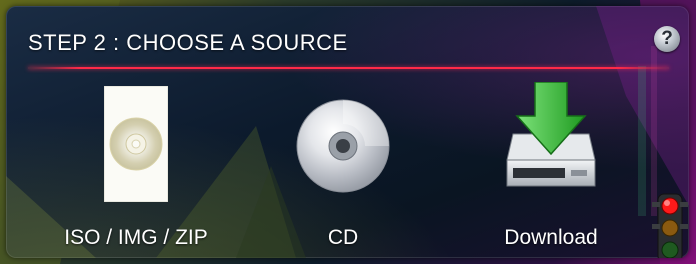 This screenshot has width=696, height=264. What do you see at coordinates (188, 42) in the screenshot?
I see `step-title: STEP 2 : CHOOSE A SOURCE` at bounding box center [188, 42].